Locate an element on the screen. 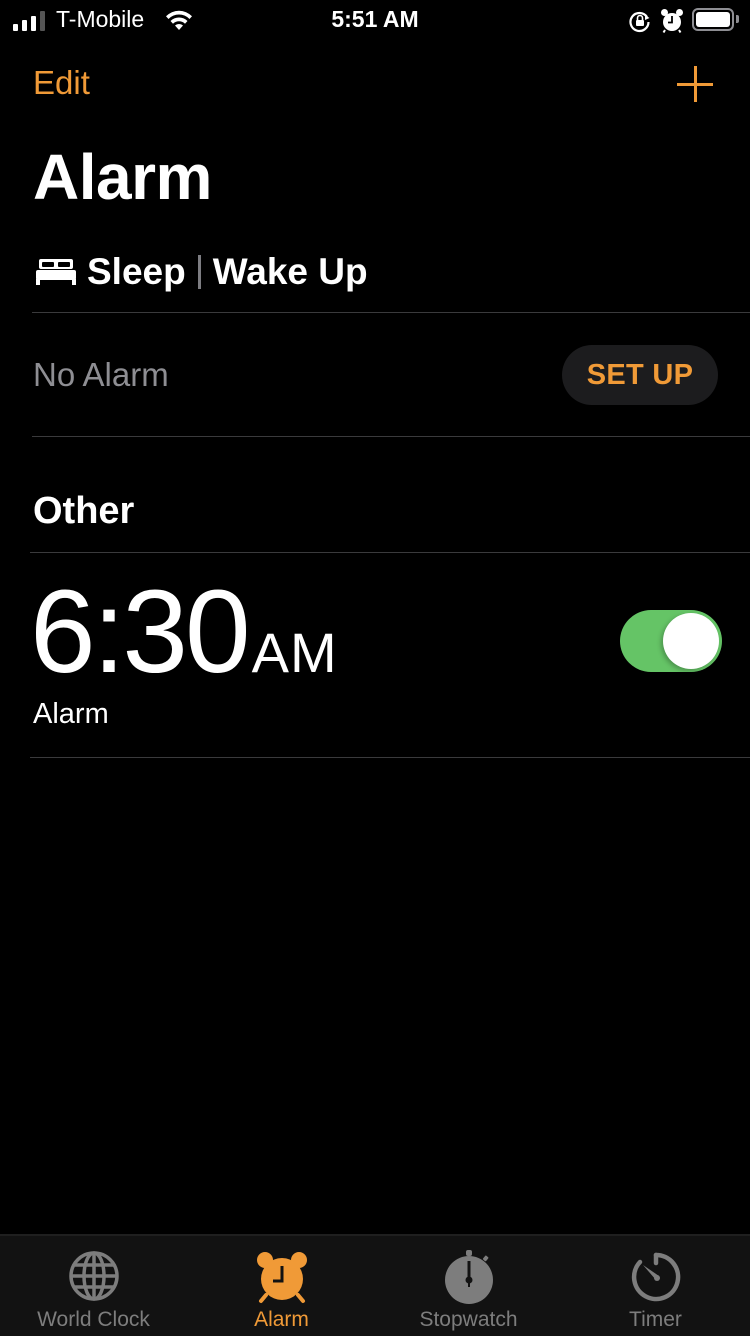  tab-label: Timer is located at coordinates (655, 1319).